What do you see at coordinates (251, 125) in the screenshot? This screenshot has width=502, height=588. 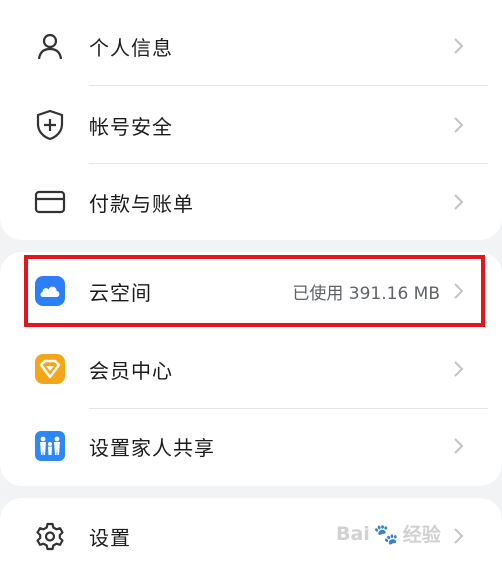 I see `menu-item-account-security: 帐号安全` at bounding box center [251, 125].